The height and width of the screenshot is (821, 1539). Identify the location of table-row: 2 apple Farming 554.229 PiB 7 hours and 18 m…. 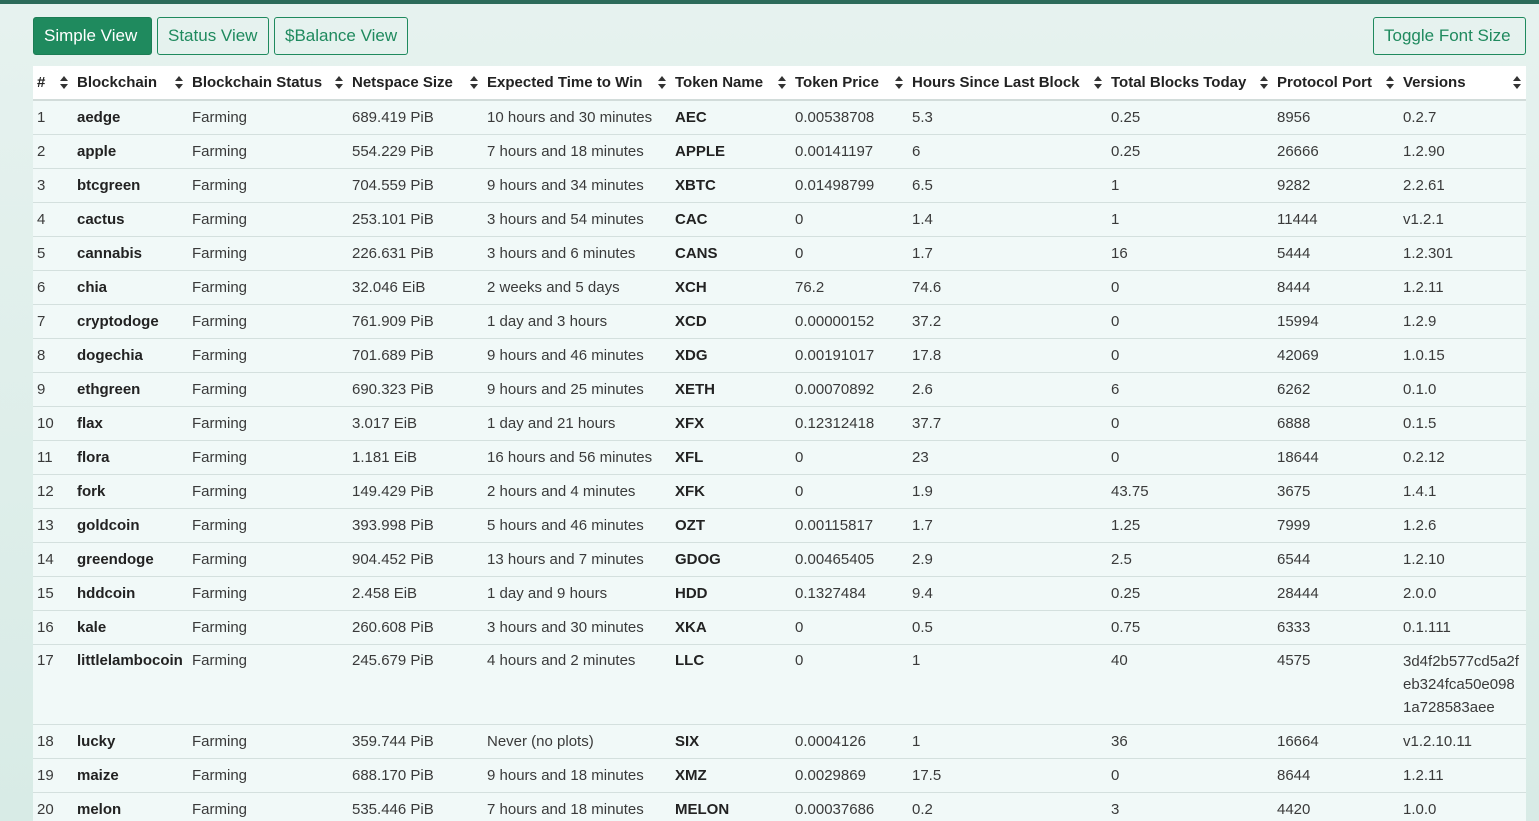
(779, 150).